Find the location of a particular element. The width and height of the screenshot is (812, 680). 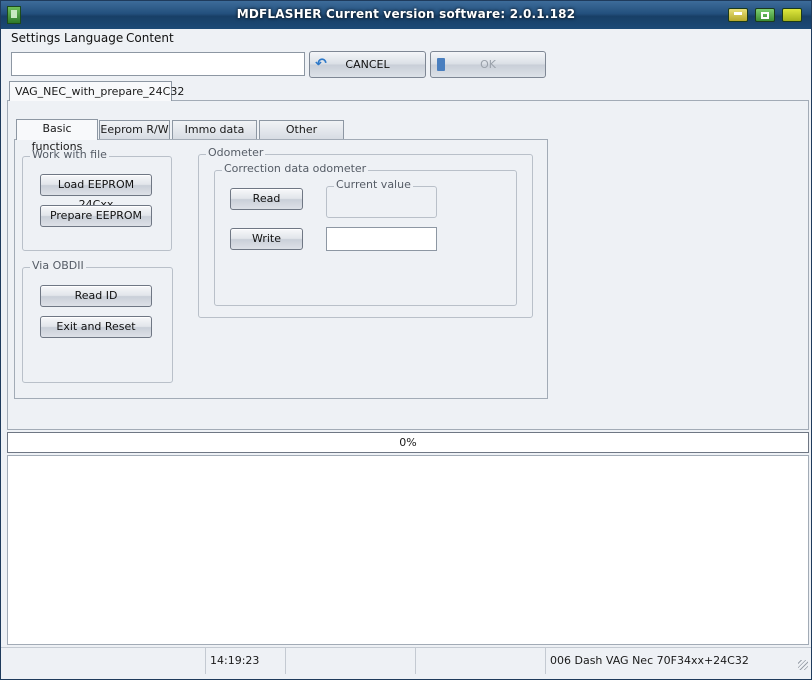

odometer-legend: Odometer is located at coordinates (236, 152).